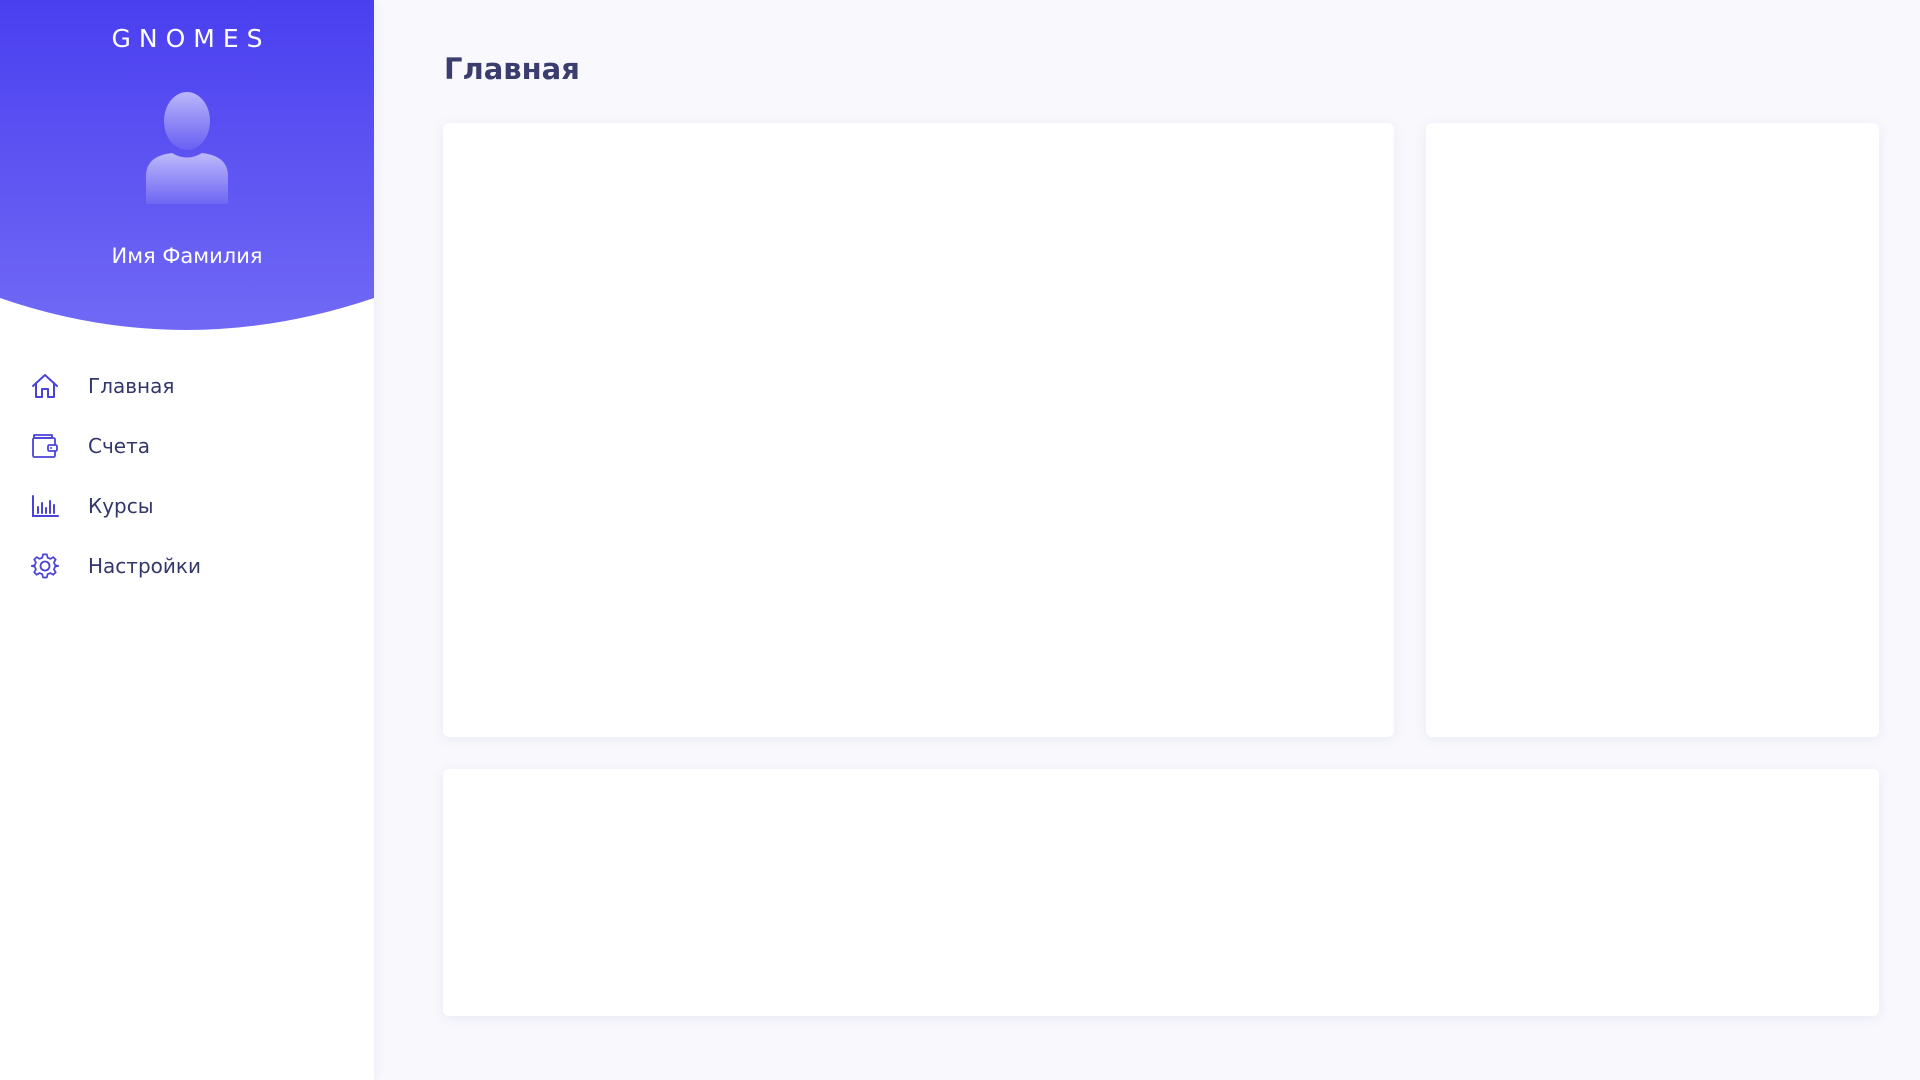 The image size is (1920, 1080). What do you see at coordinates (45, 506) in the screenshot?
I see `bar-chart-icon` at bounding box center [45, 506].